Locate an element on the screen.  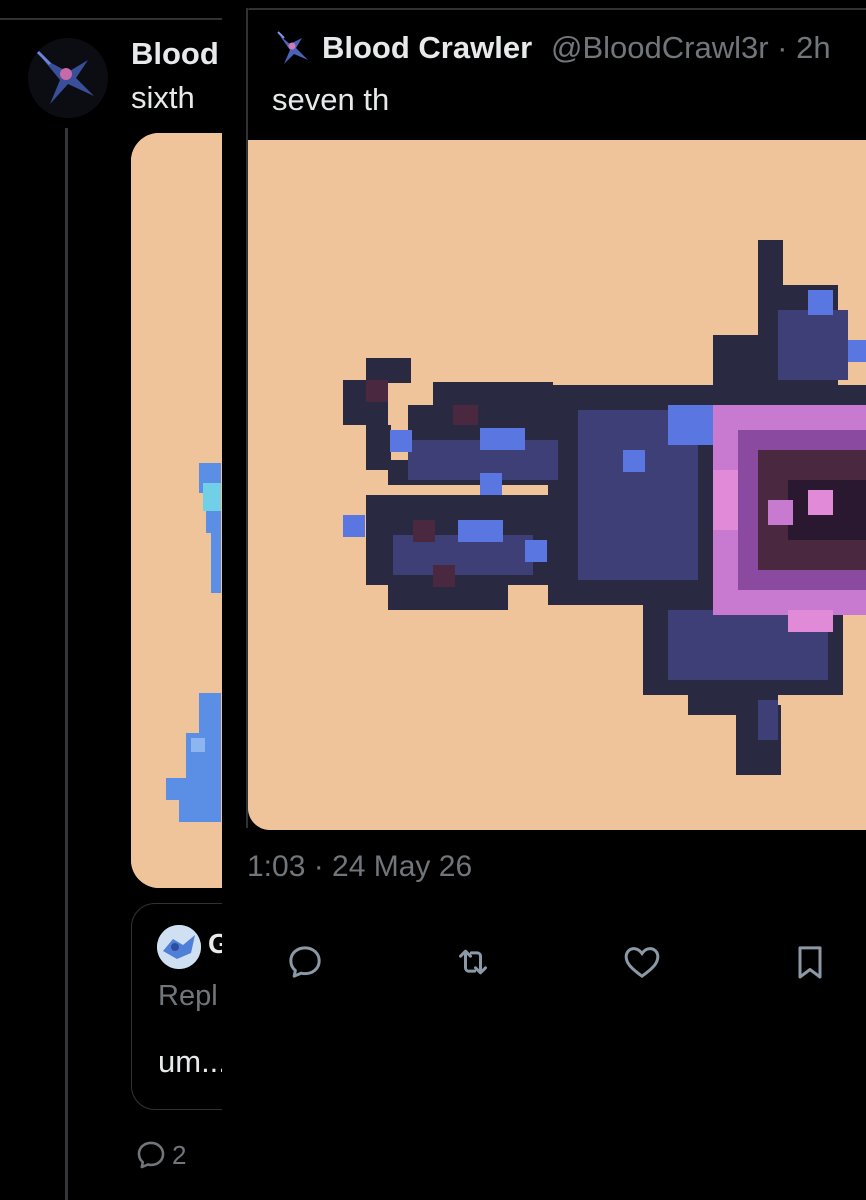
popup-avatar is located at coordinates (295, 49).